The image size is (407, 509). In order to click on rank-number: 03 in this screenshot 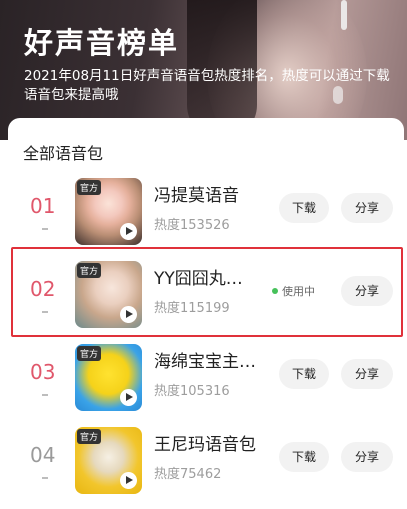, I will do `click(43, 372)`.